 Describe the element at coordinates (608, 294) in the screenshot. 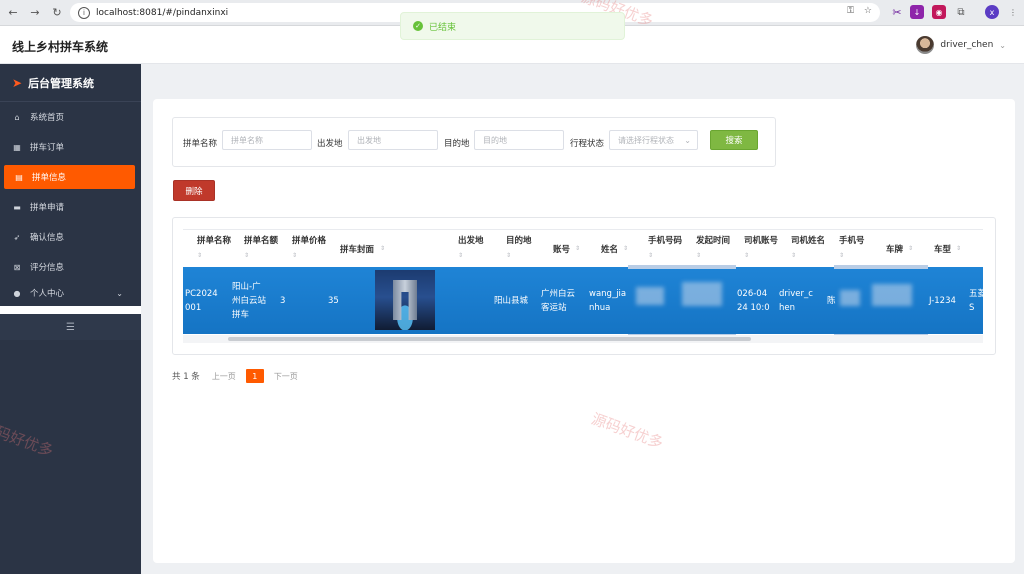

I see `cell-line: wang_jia` at that location.